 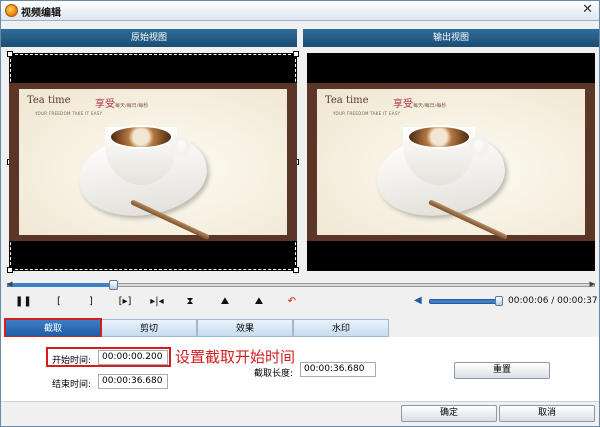 What do you see at coordinates (420, 301) in the screenshot?
I see `speaker-icon: ◀` at bounding box center [420, 301].